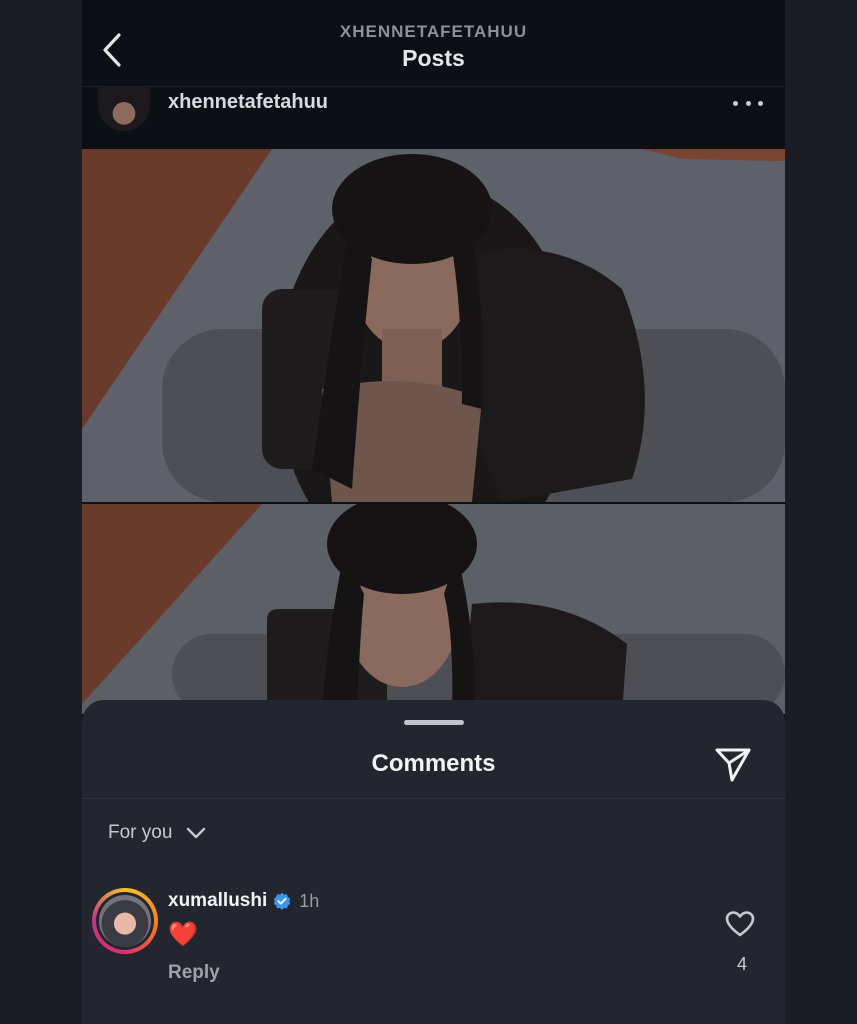  I want to click on comment-text: ❤️, so click(183, 934).